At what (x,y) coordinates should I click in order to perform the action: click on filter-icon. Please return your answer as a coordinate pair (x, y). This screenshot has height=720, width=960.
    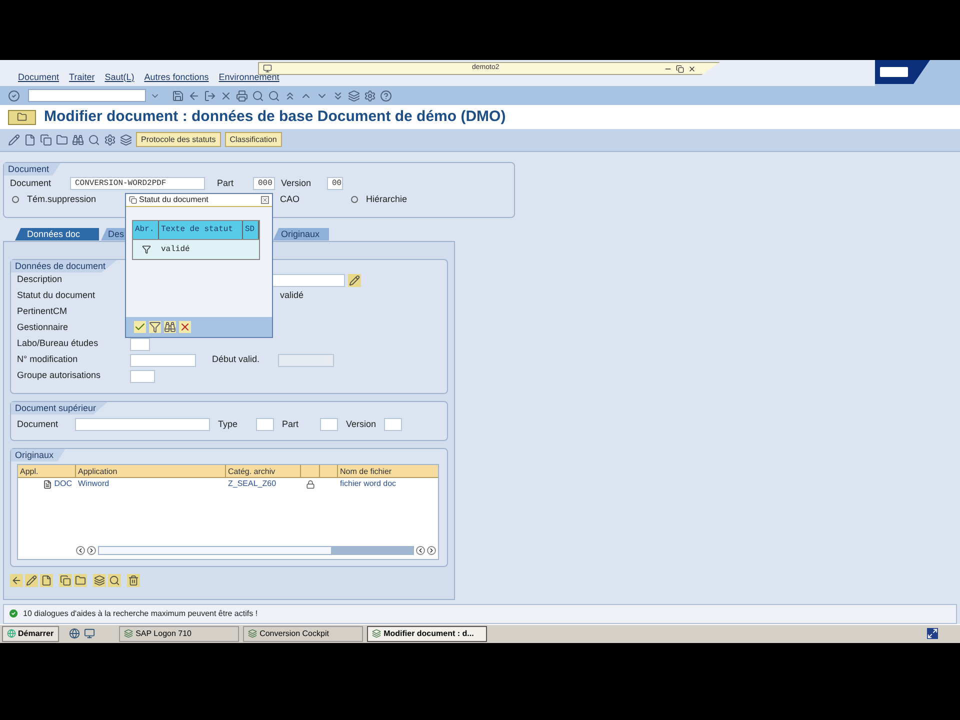
    Looking at the image, I should click on (155, 327).